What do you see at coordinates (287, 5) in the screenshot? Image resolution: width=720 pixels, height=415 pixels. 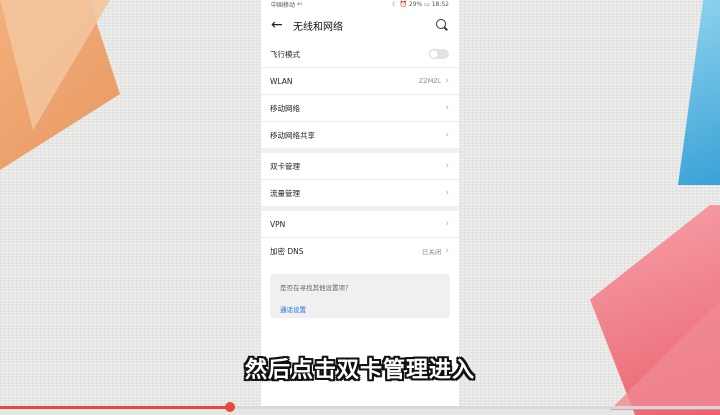 I see `carrier-text: 中国移动 ⁴ᴳ` at bounding box center [287, 5].